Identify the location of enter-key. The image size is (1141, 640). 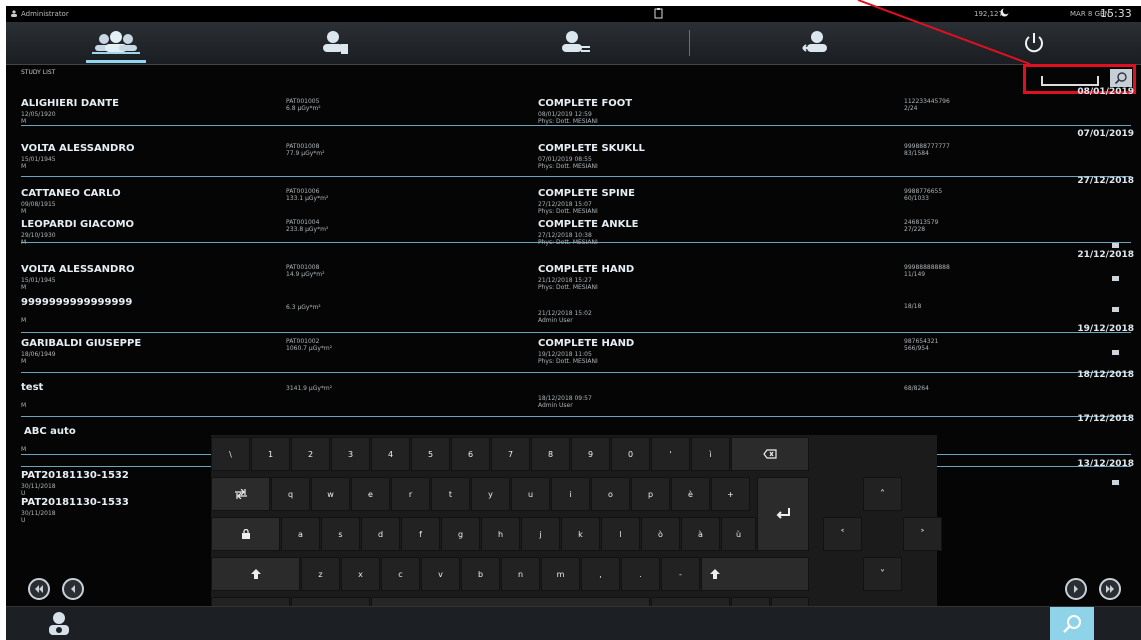
(783, 514).